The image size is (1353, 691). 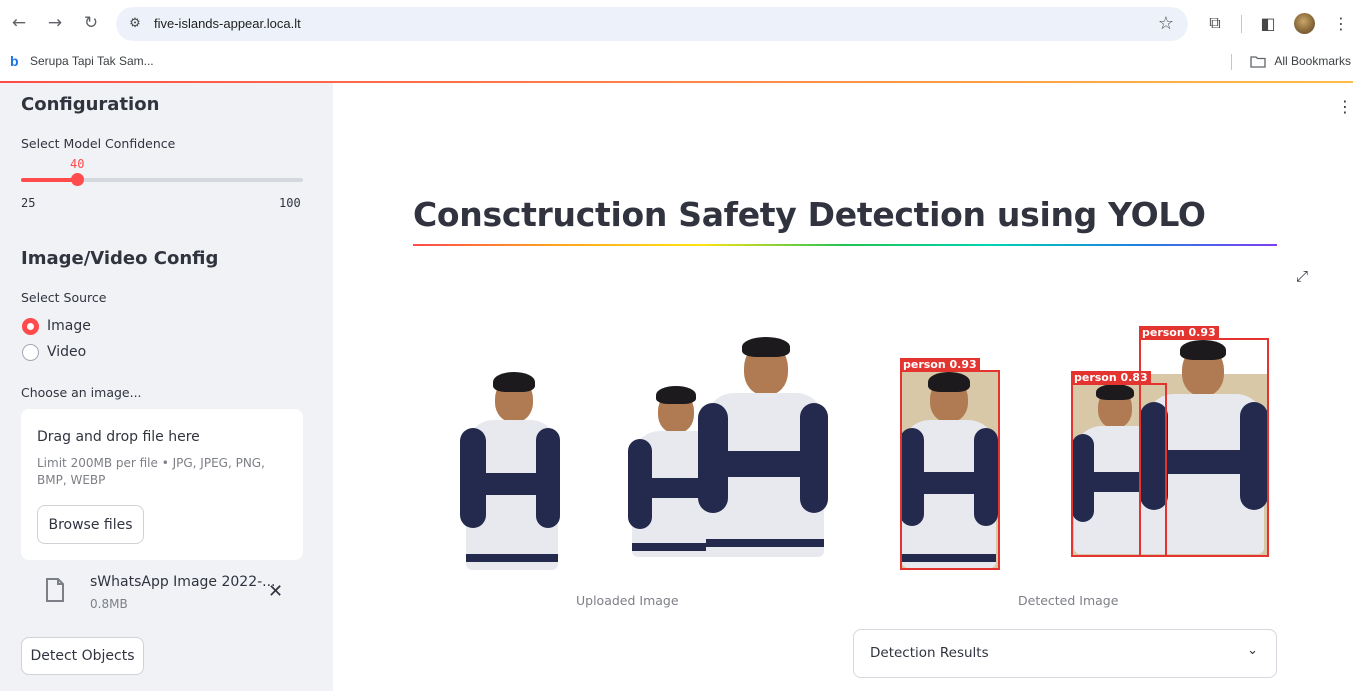 I want to click on site-settings-icon: ⚙, so click(x=135, y=24).